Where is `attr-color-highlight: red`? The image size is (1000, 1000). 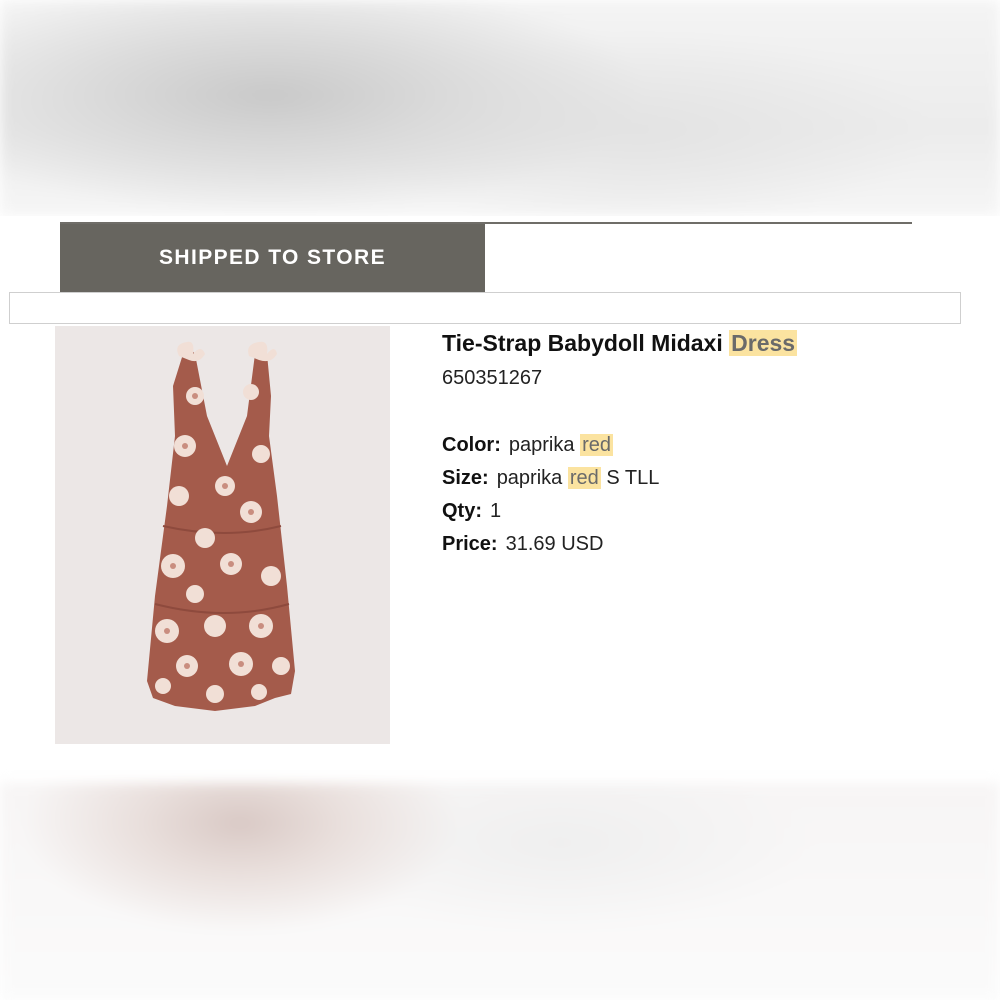 attr-color-highlight: red is located at coordinates (596, 445).